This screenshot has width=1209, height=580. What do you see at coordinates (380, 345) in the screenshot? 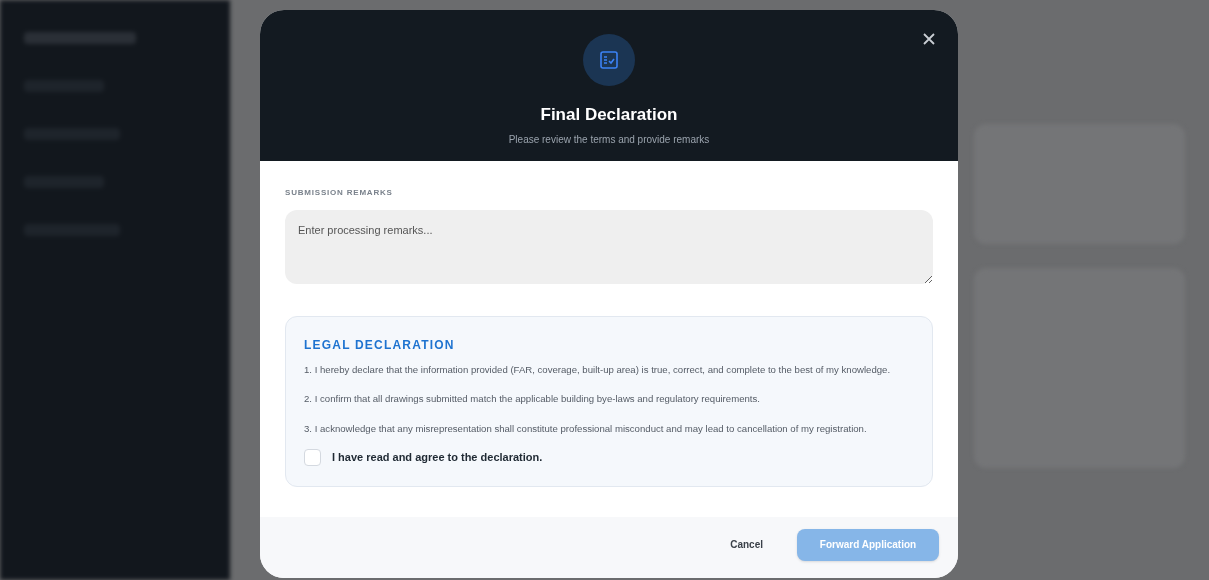
I see `declaration-heading: LEGAL DECLARATION` at bounding box center [380, 345].